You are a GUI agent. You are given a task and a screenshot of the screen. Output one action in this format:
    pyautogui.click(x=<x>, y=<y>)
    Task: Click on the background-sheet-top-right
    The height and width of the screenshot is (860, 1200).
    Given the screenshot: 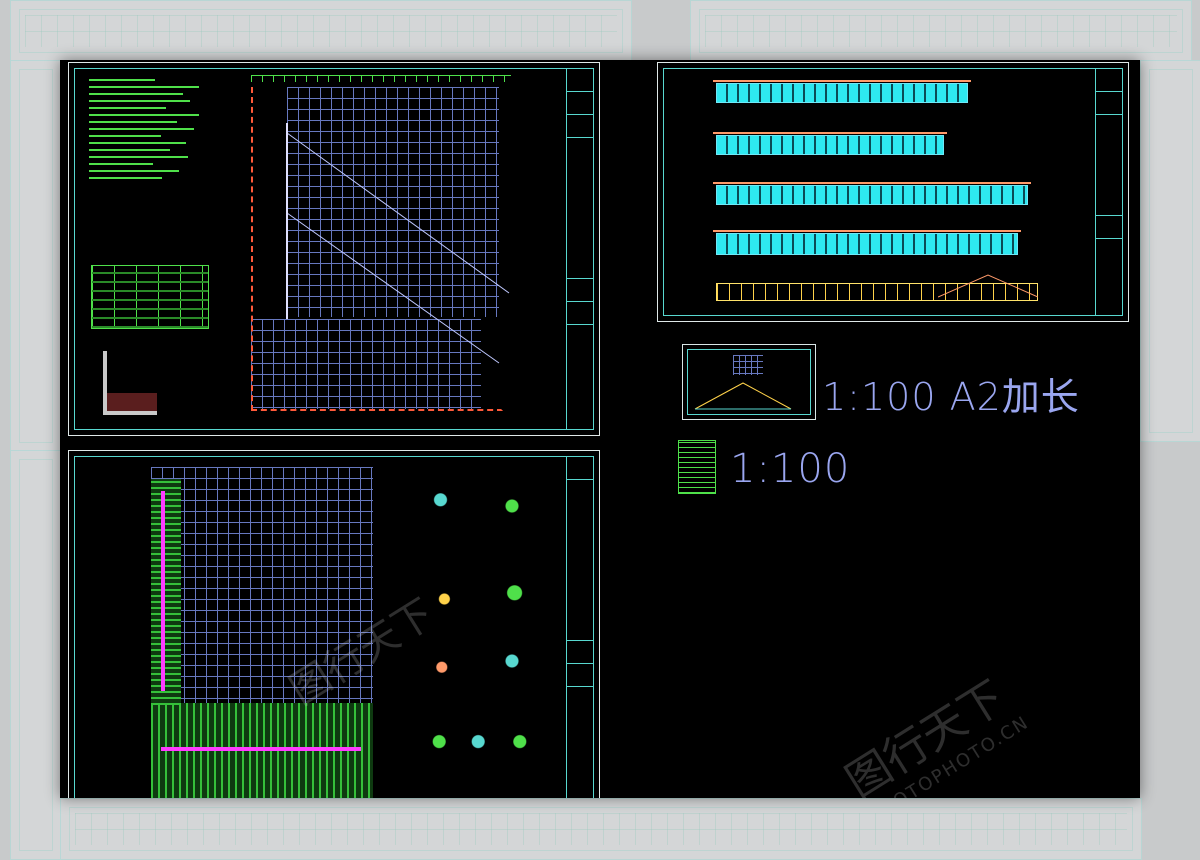 What is the action you would take?
    pyautogui.click(x=941, y=31)
    